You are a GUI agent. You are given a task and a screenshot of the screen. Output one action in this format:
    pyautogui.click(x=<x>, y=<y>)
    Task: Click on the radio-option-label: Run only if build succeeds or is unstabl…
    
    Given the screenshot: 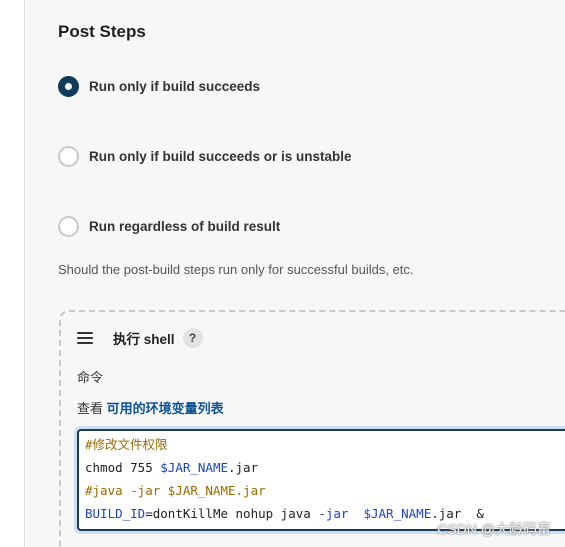 What is the action you would take?
    pyautogui.click(x=220, y=156)
    